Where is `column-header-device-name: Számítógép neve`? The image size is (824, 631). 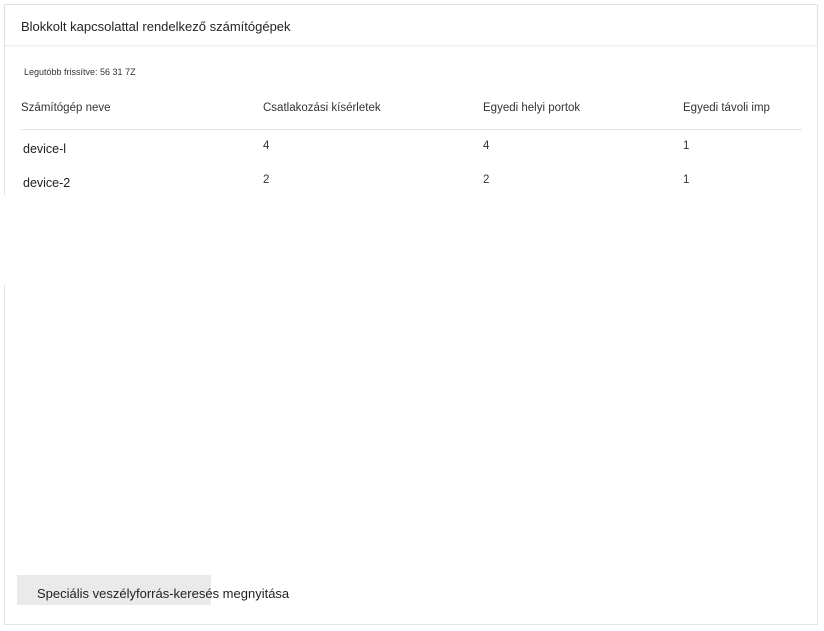
column-header-device-name: Számítógép neve is located at coordinates (66, 108).